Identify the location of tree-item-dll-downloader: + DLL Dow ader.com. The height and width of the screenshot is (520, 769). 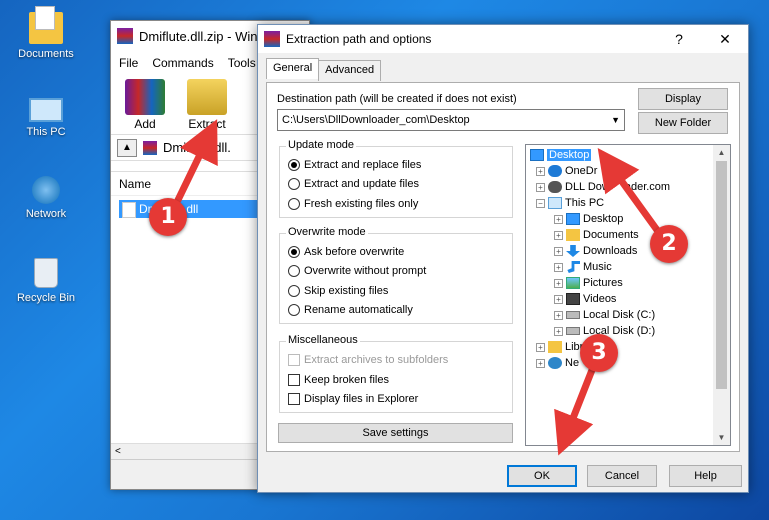
(603, 187).